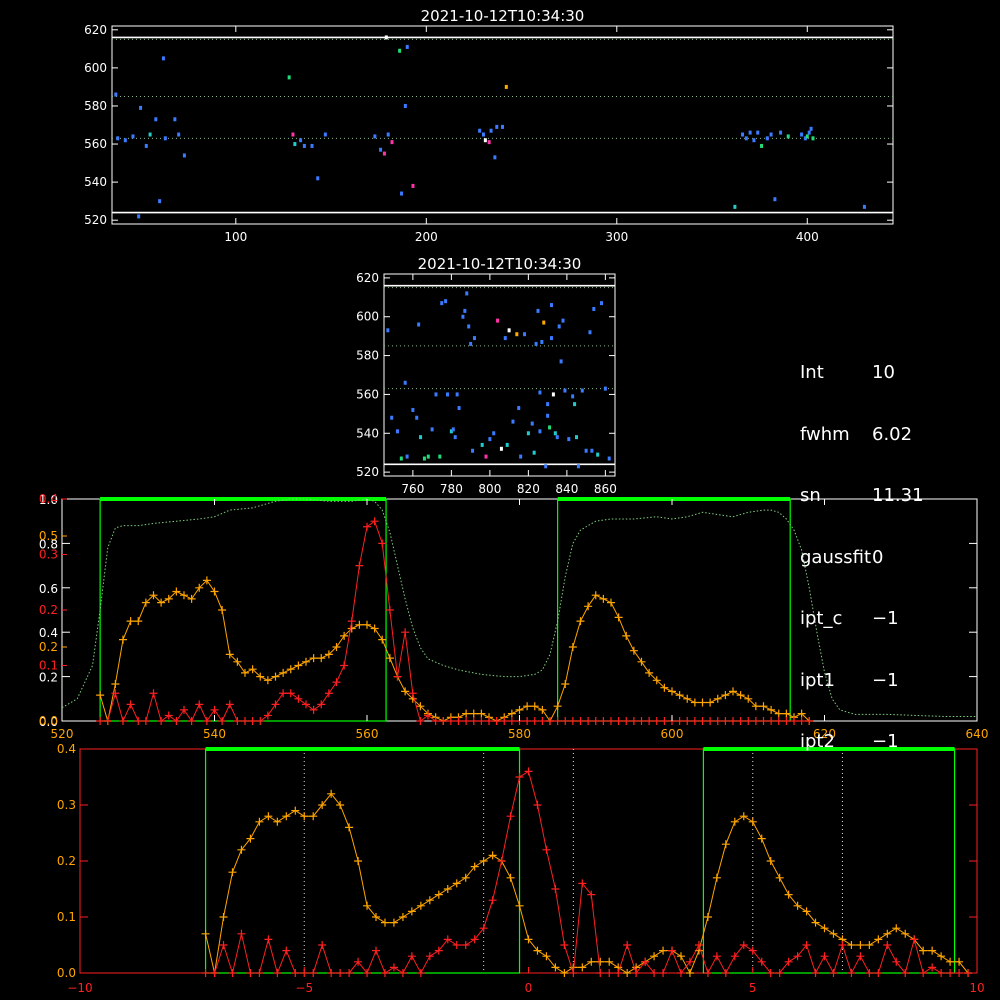 This screenshot has height=1000, width=1000. What do you see at coordinates (235, 237) in the screenshot?
I see `x-tick-label: 100` at bounding box center [235, 237].